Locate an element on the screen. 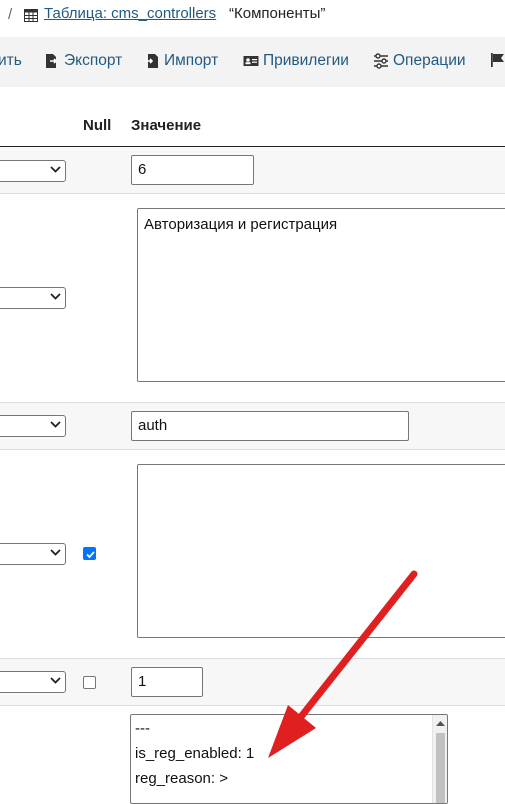 The image size is (505, 804). table-comment: “Компоненты” is located at coordinates (277, 13).